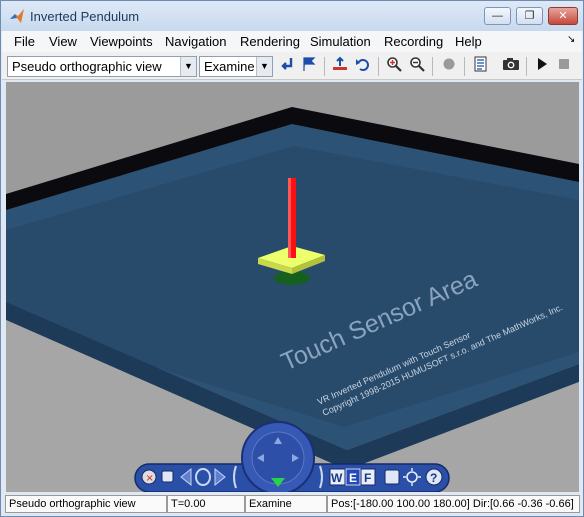  I want to click on menu-file: File, so click(24, 41).